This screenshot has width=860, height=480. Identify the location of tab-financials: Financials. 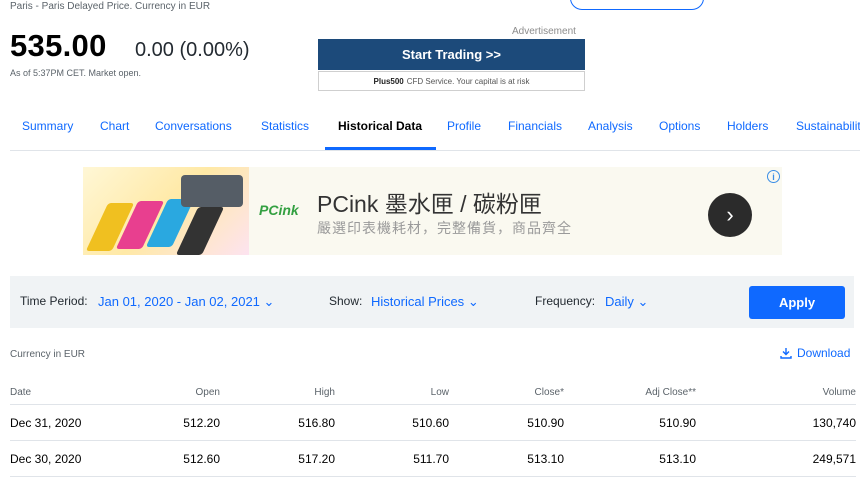
(535, 126).